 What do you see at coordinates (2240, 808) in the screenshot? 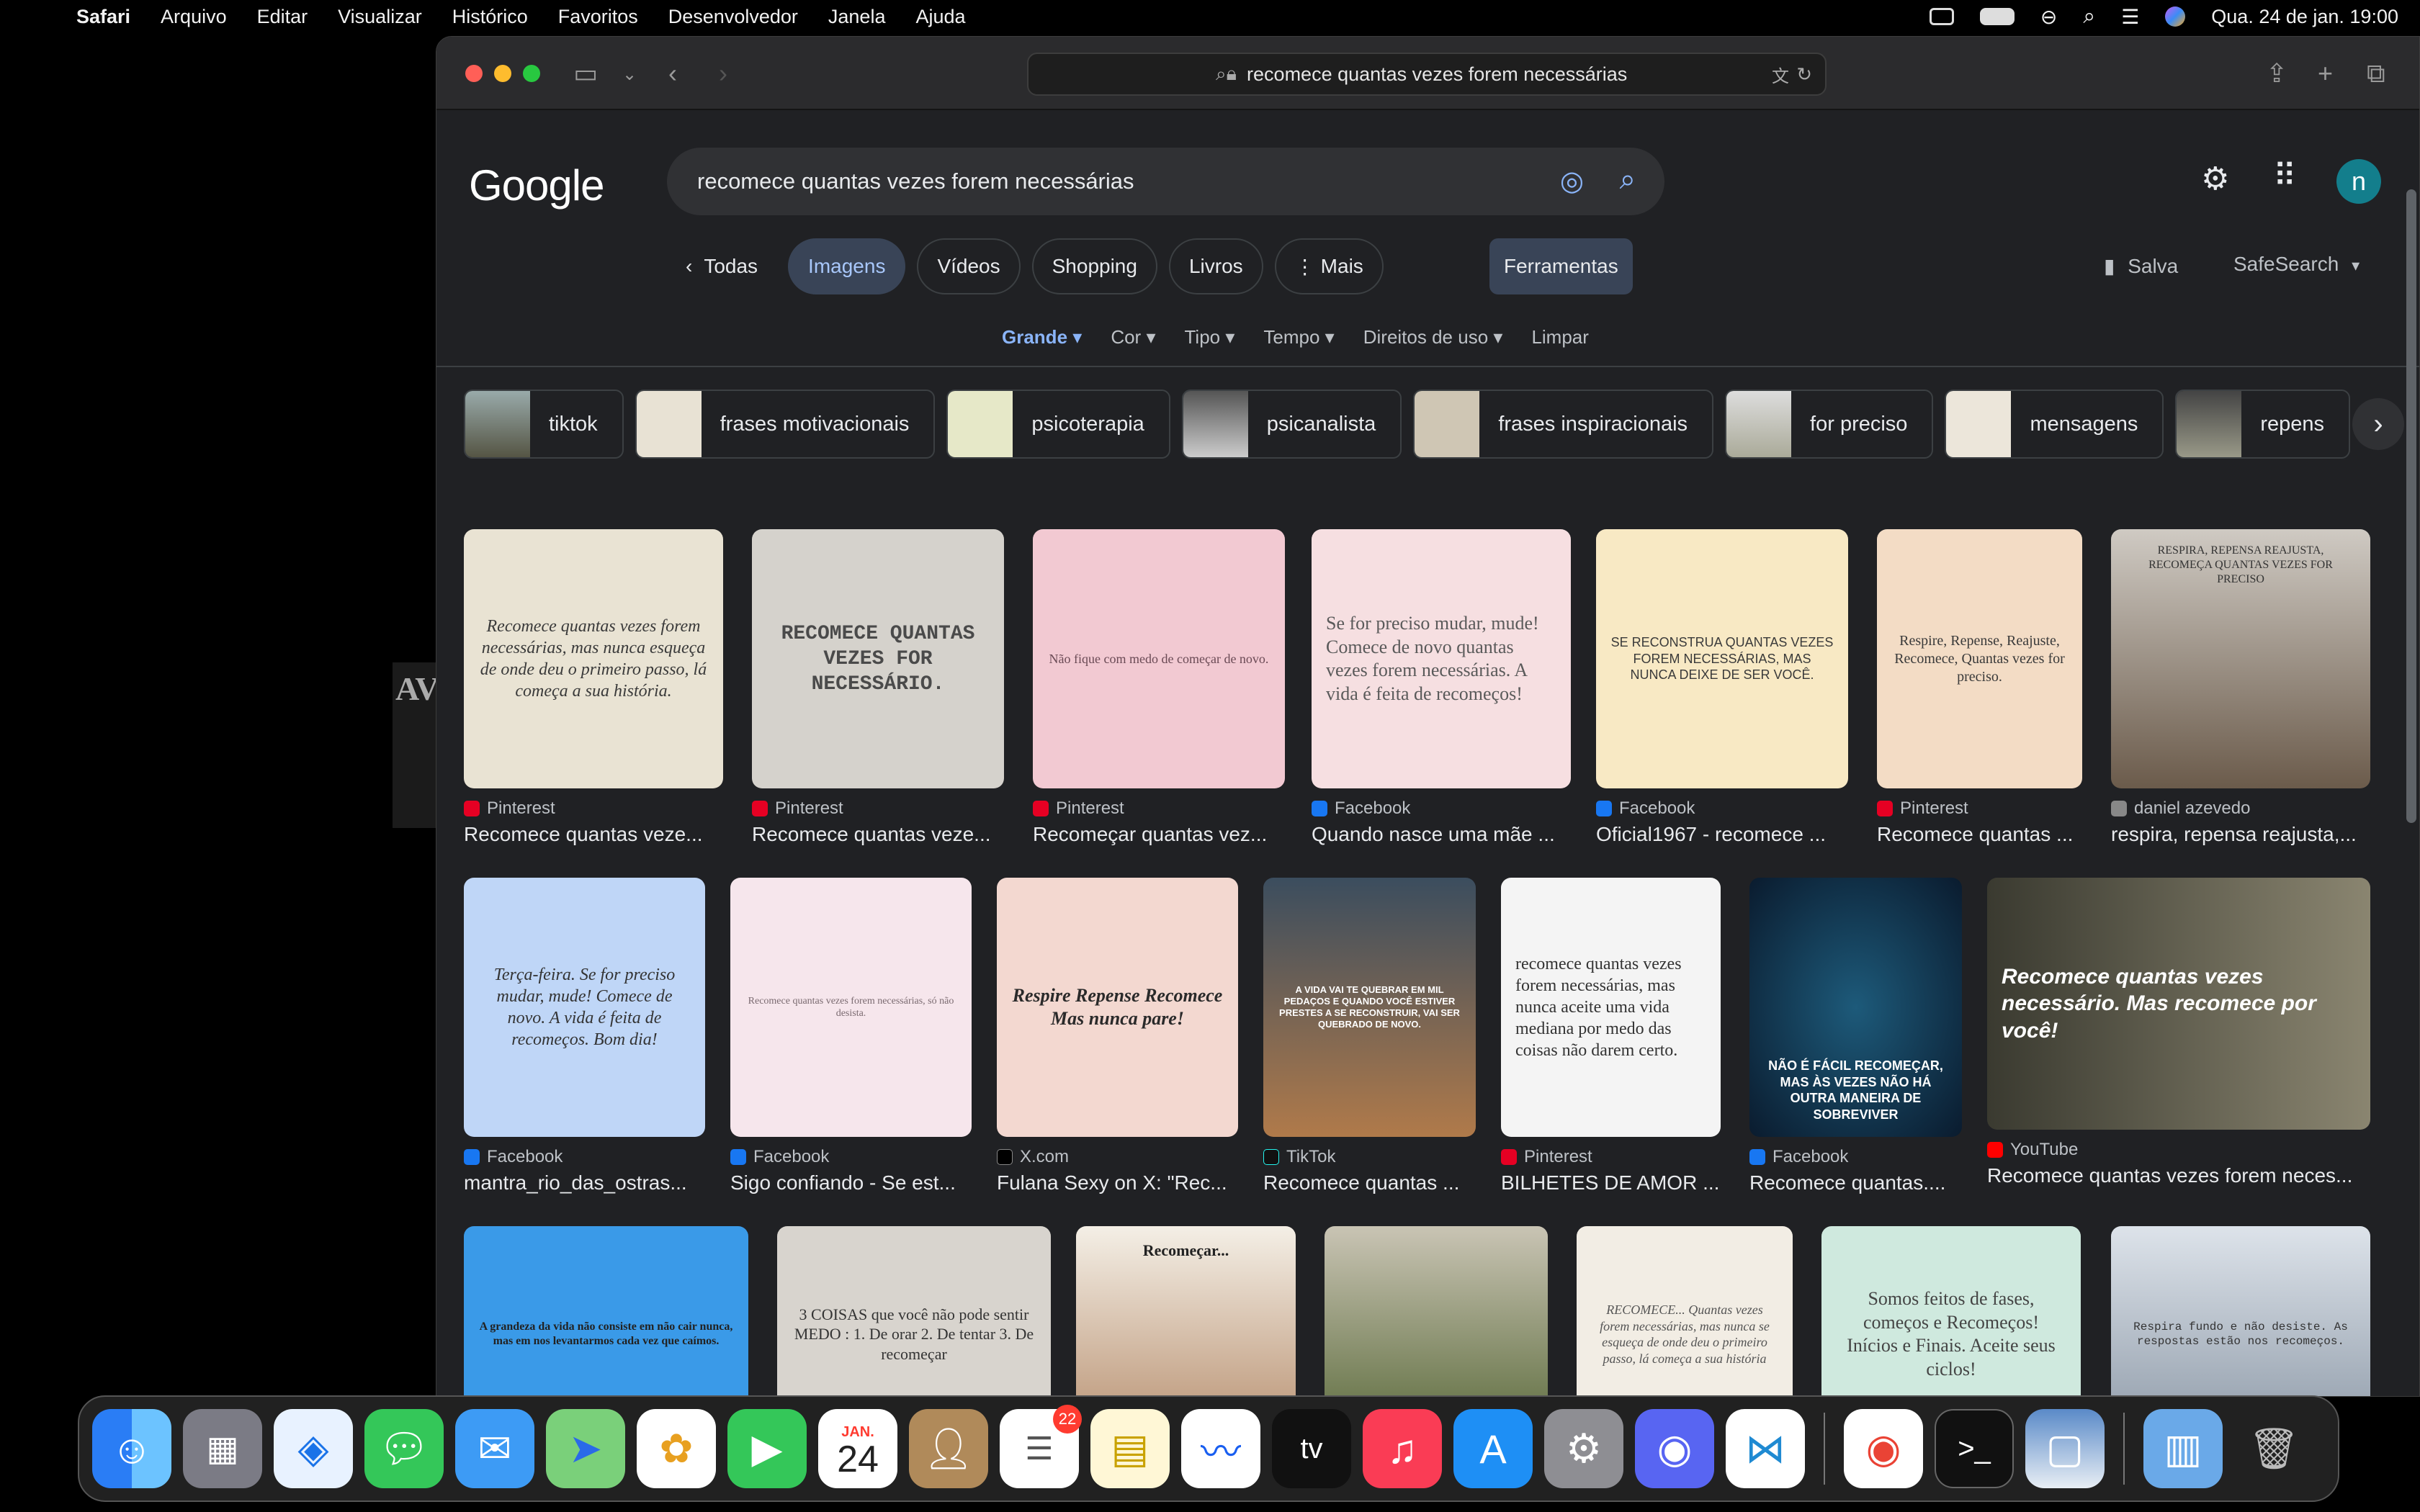
I see `result-source: daniel azevedo` at bounding box center [2240, 808].